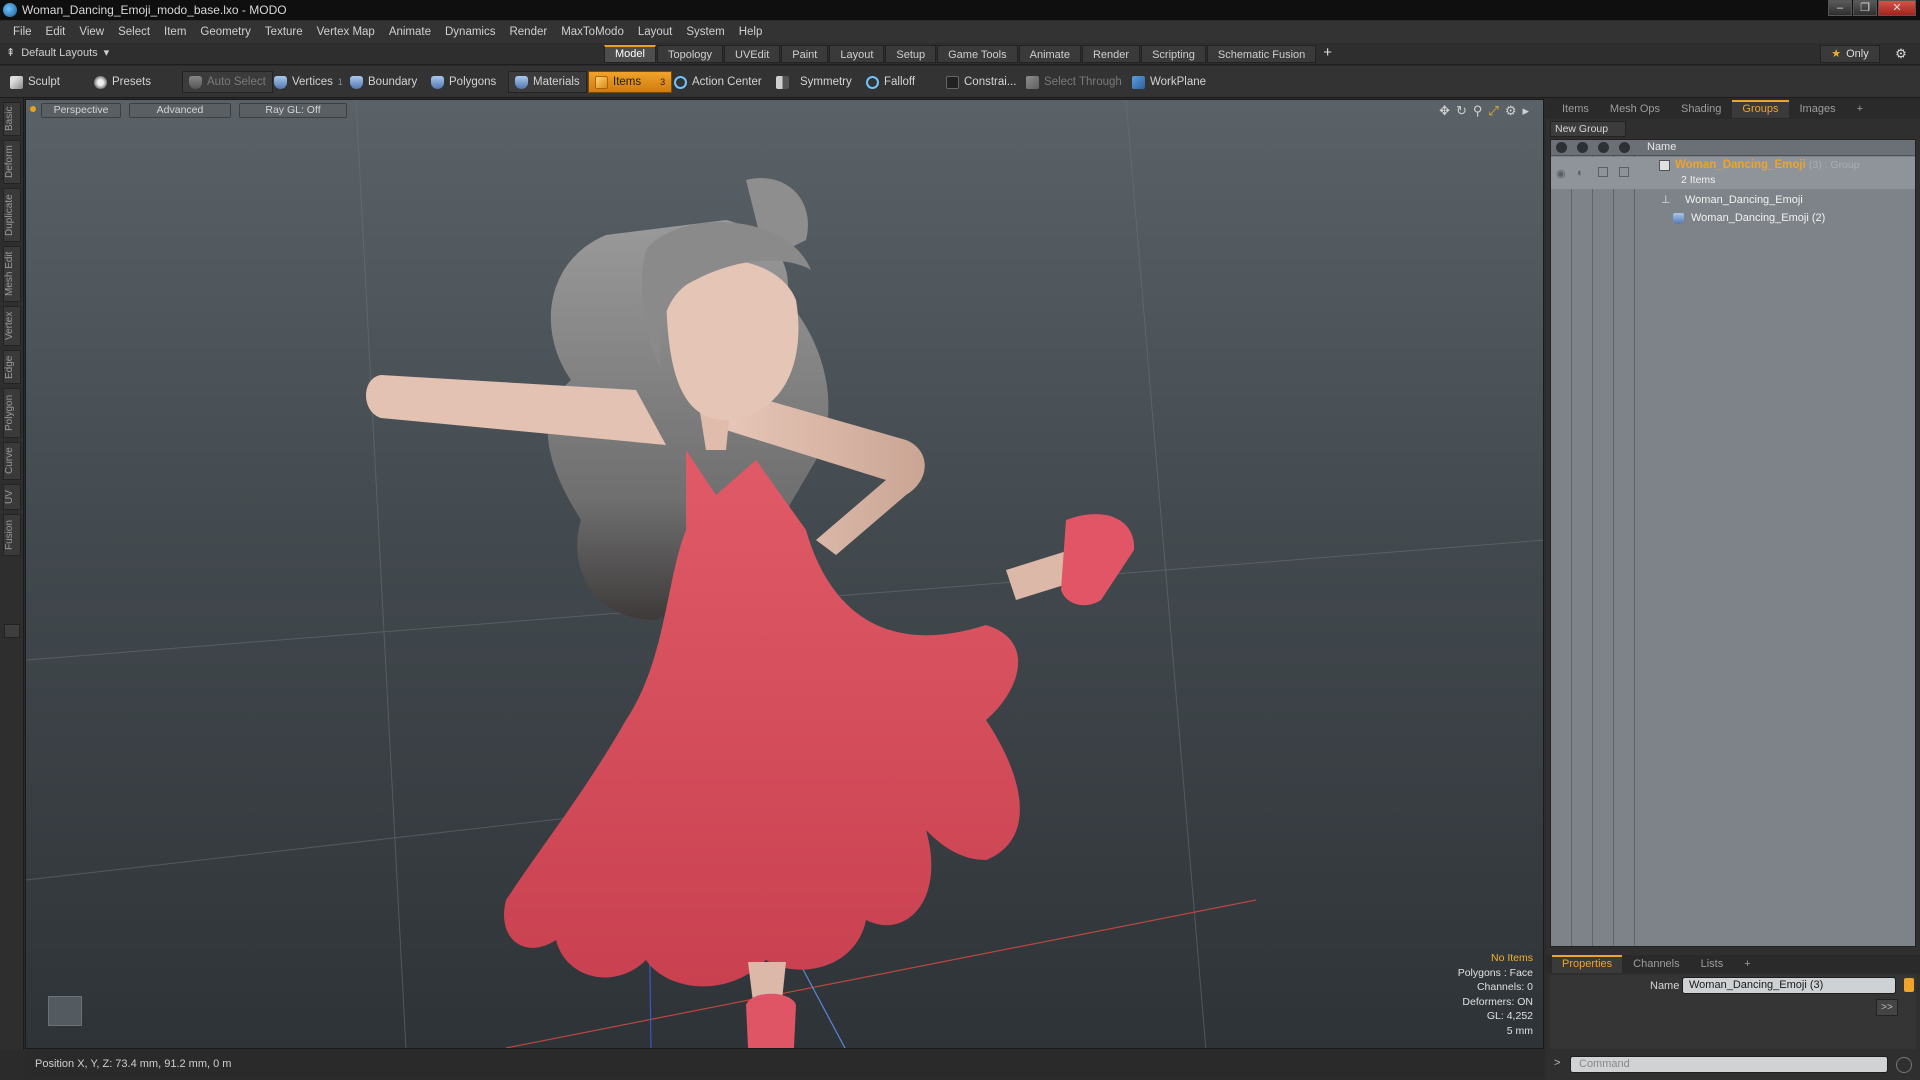 The width and height of the screenshot is (1920, 1080). I want to click on menu-view: View, so click(91, 32).